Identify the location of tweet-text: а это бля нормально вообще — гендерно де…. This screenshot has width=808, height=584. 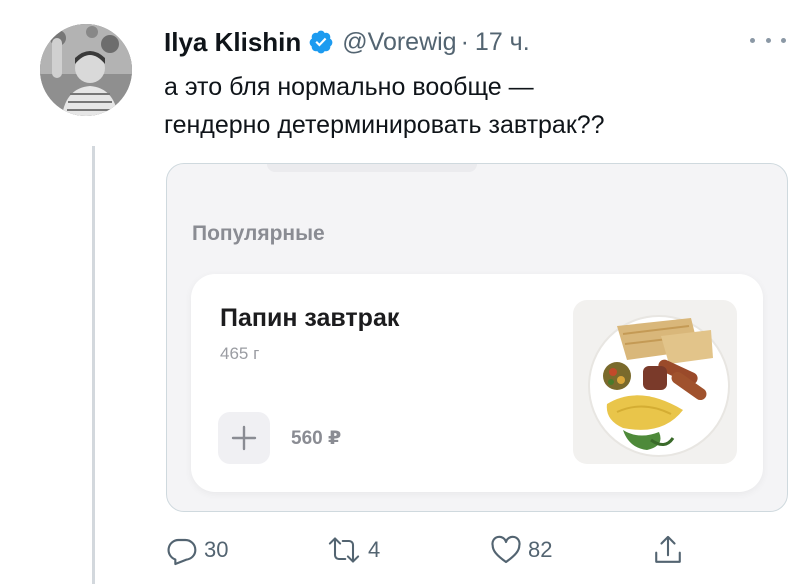
(474, 106).